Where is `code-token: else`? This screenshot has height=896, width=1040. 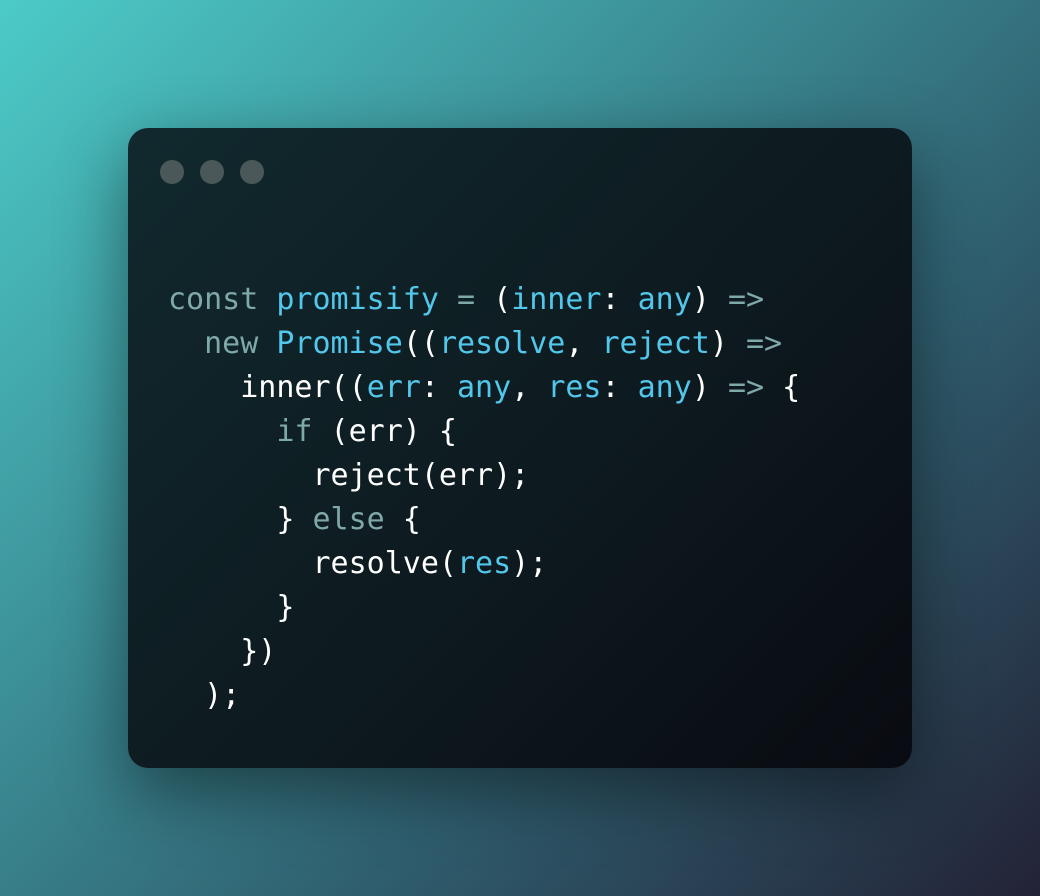
code-token: else is located at coordinates (348, 519).